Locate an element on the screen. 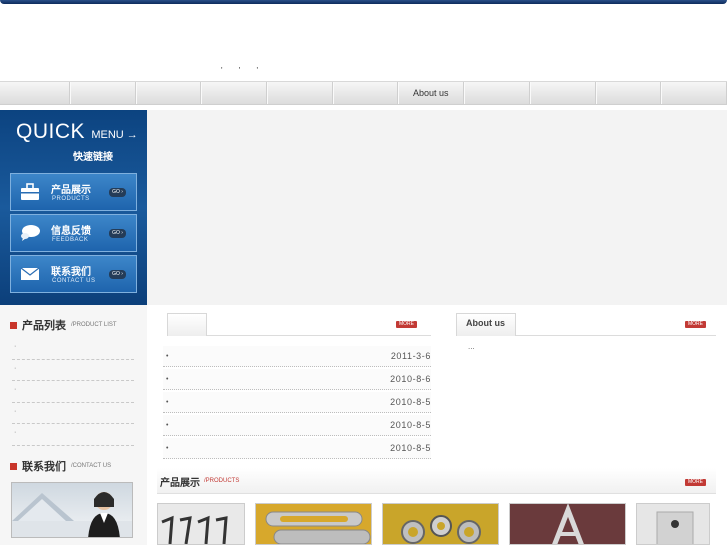  news-date: 2011-3-6 is located at coordinates (410, 356).